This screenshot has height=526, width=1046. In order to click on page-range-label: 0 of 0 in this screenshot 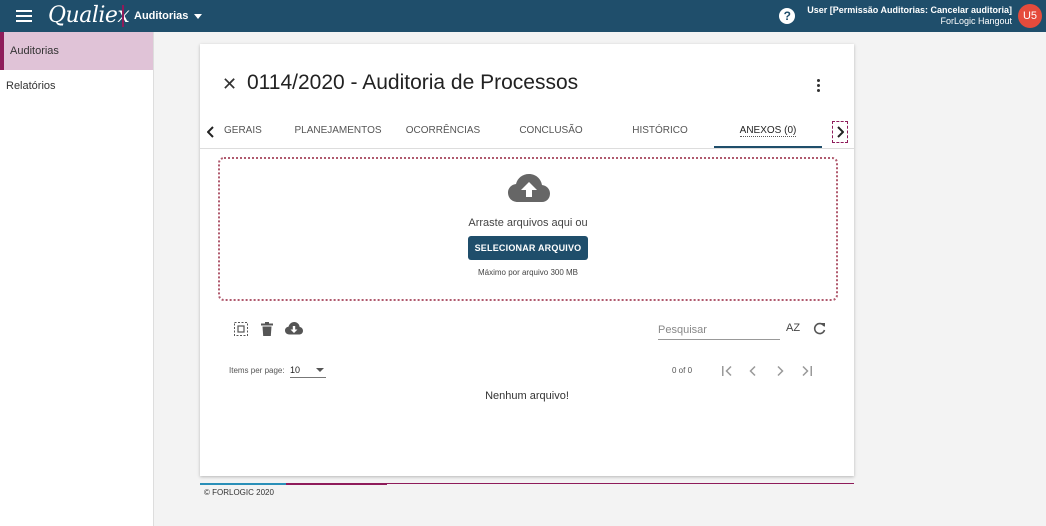, I will do `click(682, 370)`.